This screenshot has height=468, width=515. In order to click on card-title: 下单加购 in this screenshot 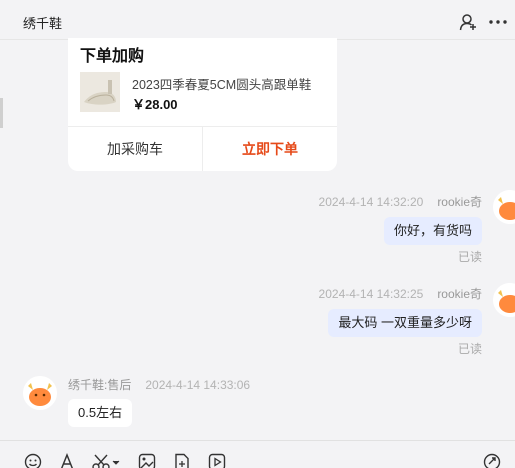, I will do `click(112, 56)`.